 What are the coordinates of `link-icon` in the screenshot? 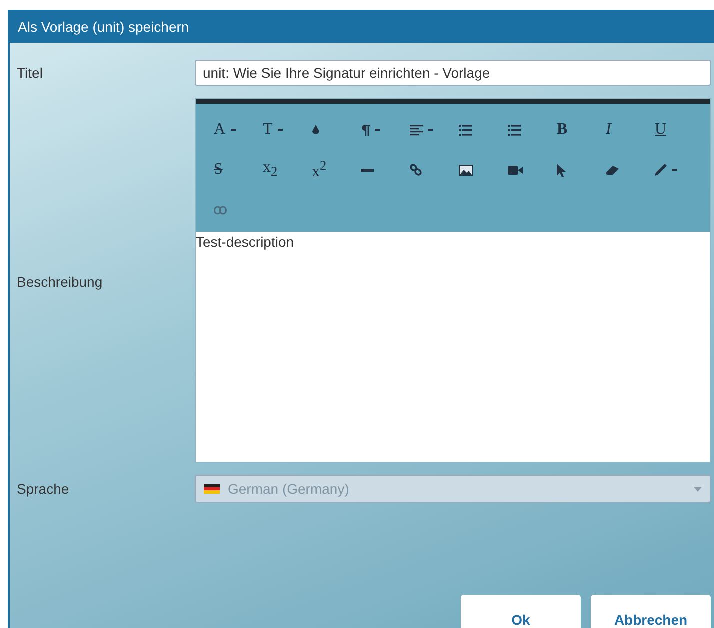 It's located at (416, 170).